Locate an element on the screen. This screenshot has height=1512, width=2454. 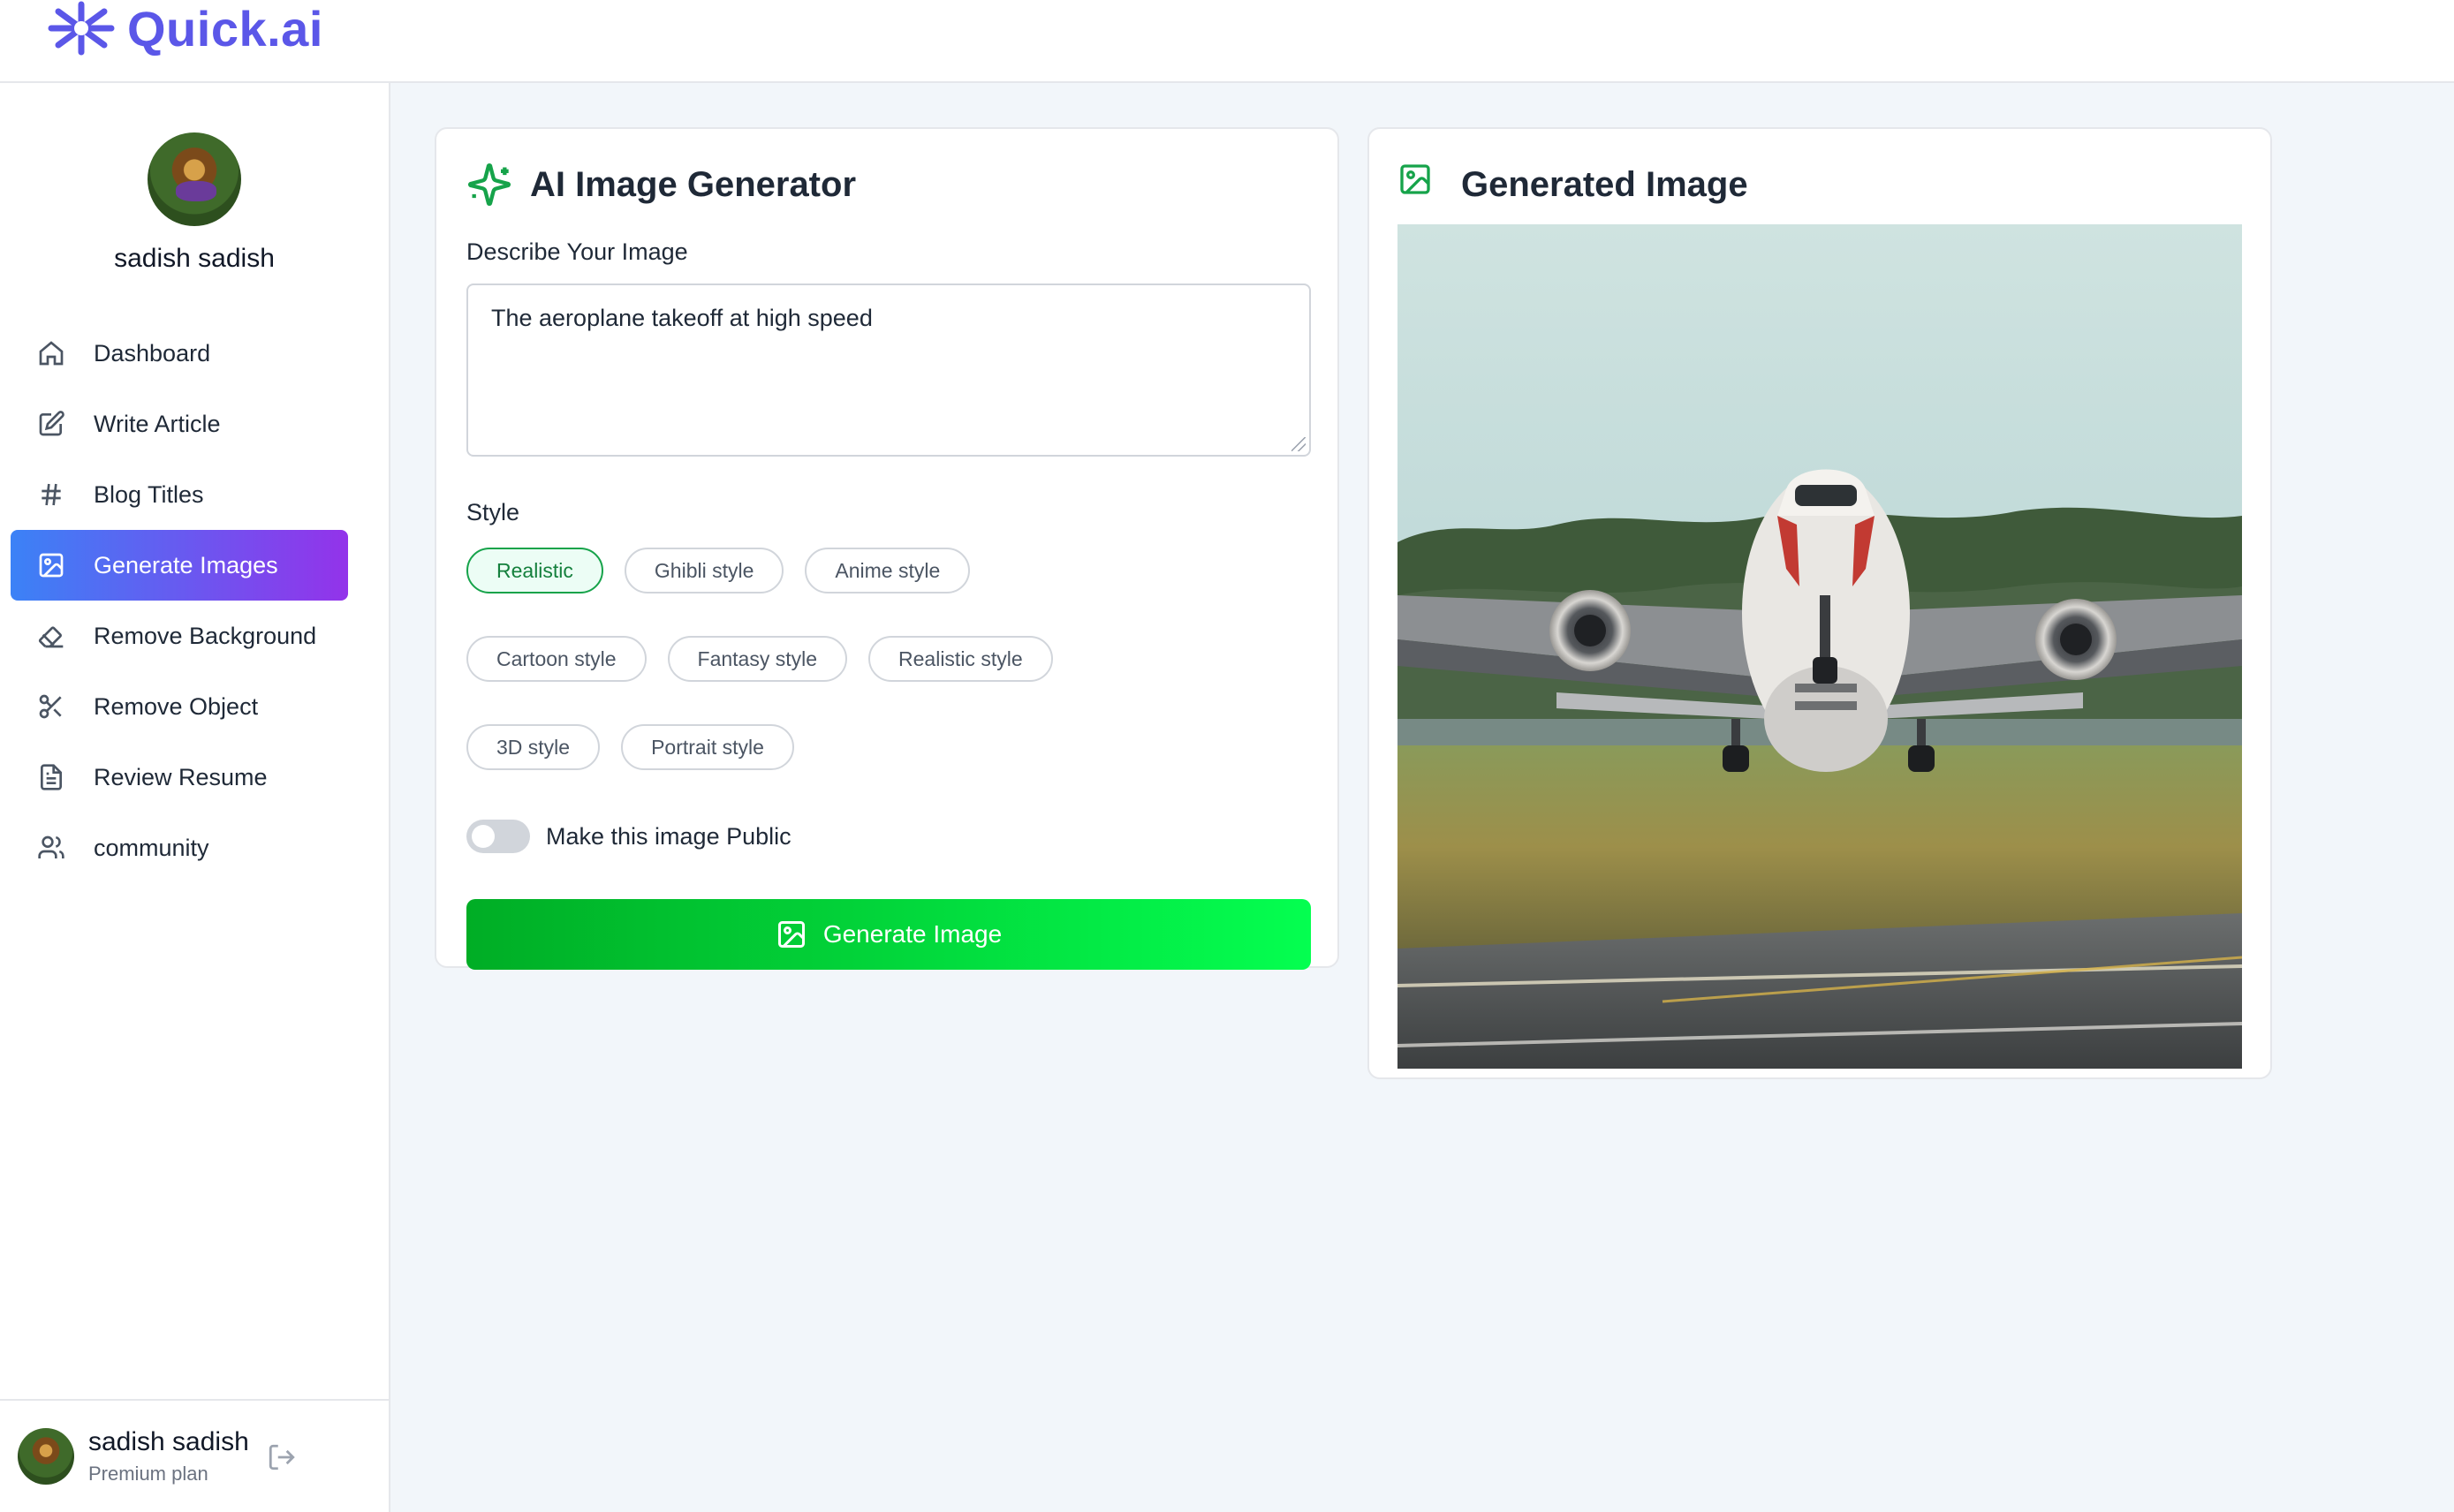
sidebar-item-label: Review Resume is located at coordinates (181, 776).